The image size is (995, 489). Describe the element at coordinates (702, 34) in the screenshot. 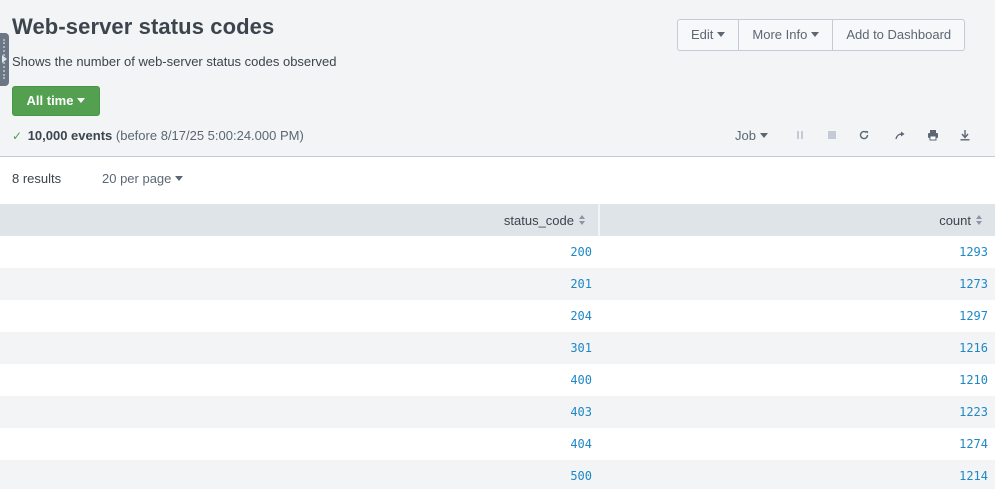

I see `edit-button-label: Edit` at that location.